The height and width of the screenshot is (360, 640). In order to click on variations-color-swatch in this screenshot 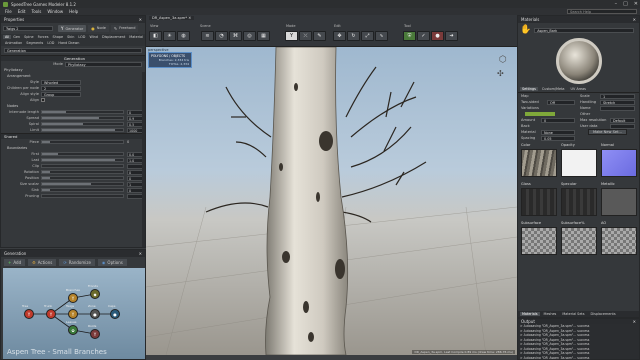, I will do `click(540, 114)`.